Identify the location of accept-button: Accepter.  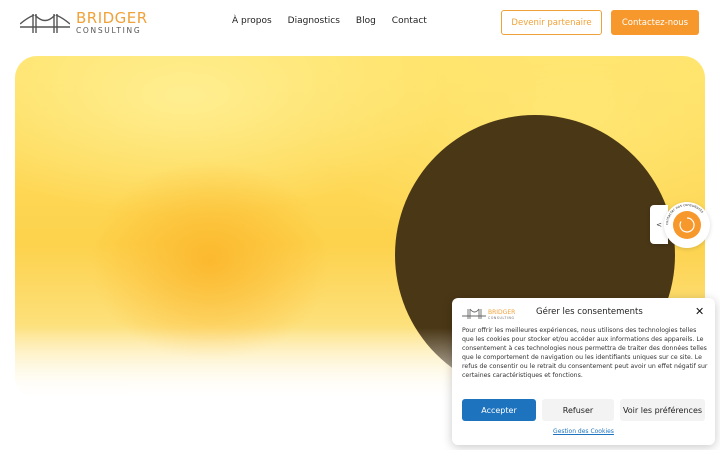
(499, 410).